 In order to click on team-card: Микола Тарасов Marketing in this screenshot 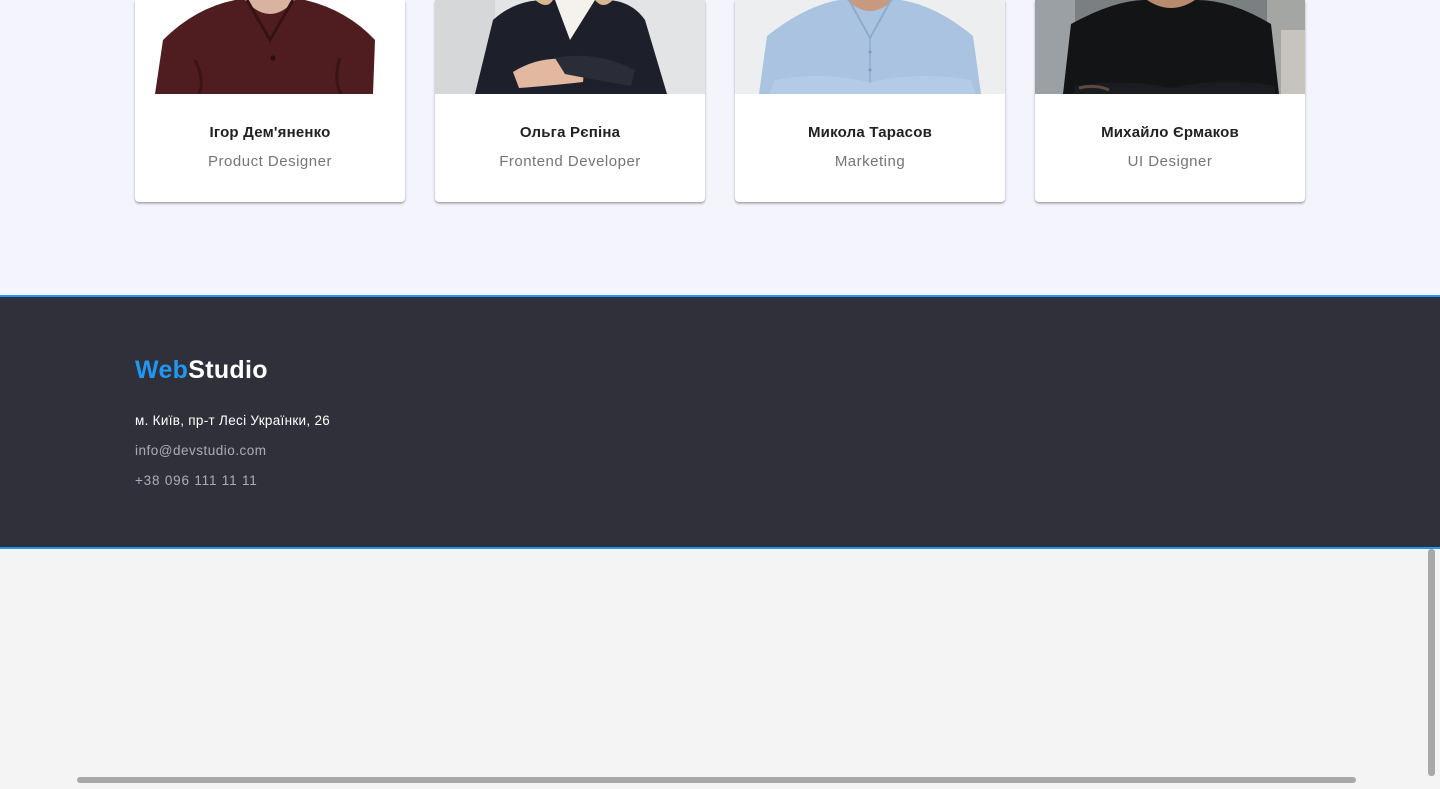, I will do `click(870, 101)`.